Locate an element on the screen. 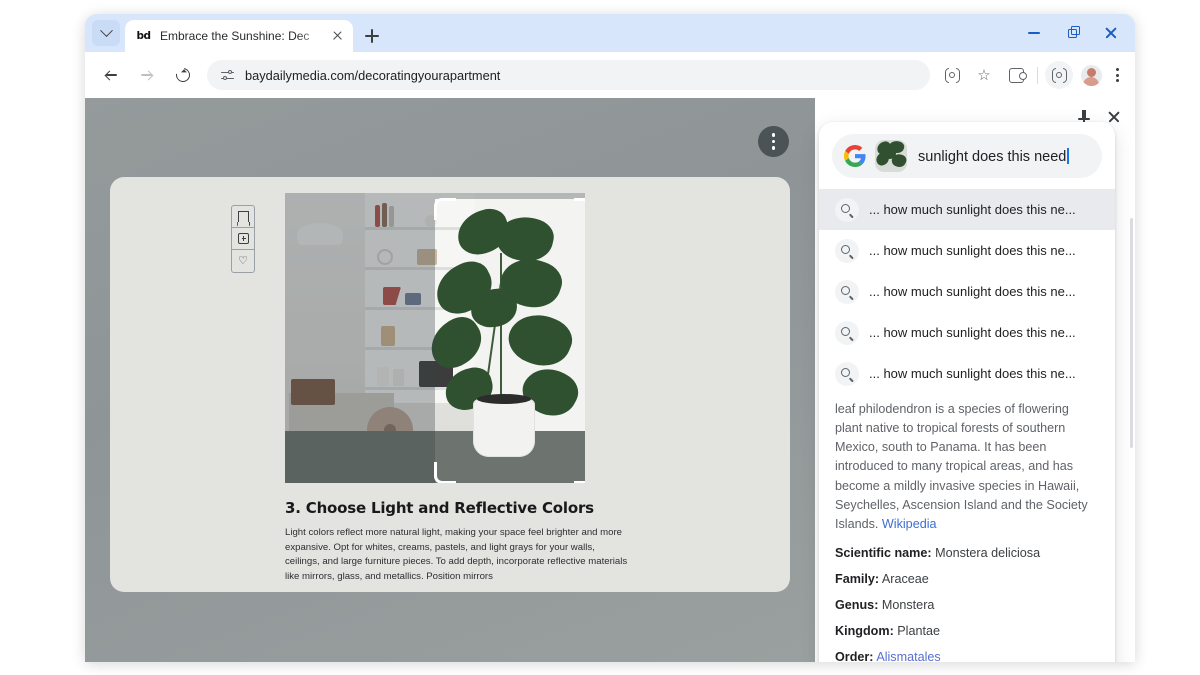 Image resolution: width=1200 pixels, height=675 pixels. fact-row: Scientific name: Monstera deliciosa is located at coordinates (967, 553).